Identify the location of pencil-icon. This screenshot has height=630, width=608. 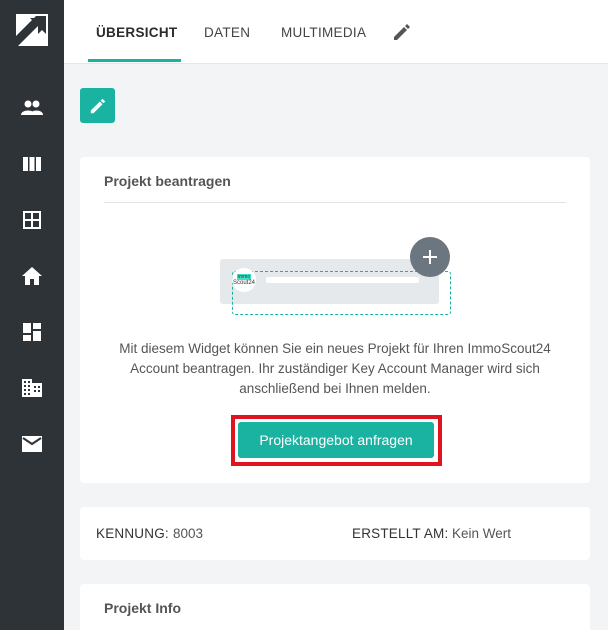
(97, 105).